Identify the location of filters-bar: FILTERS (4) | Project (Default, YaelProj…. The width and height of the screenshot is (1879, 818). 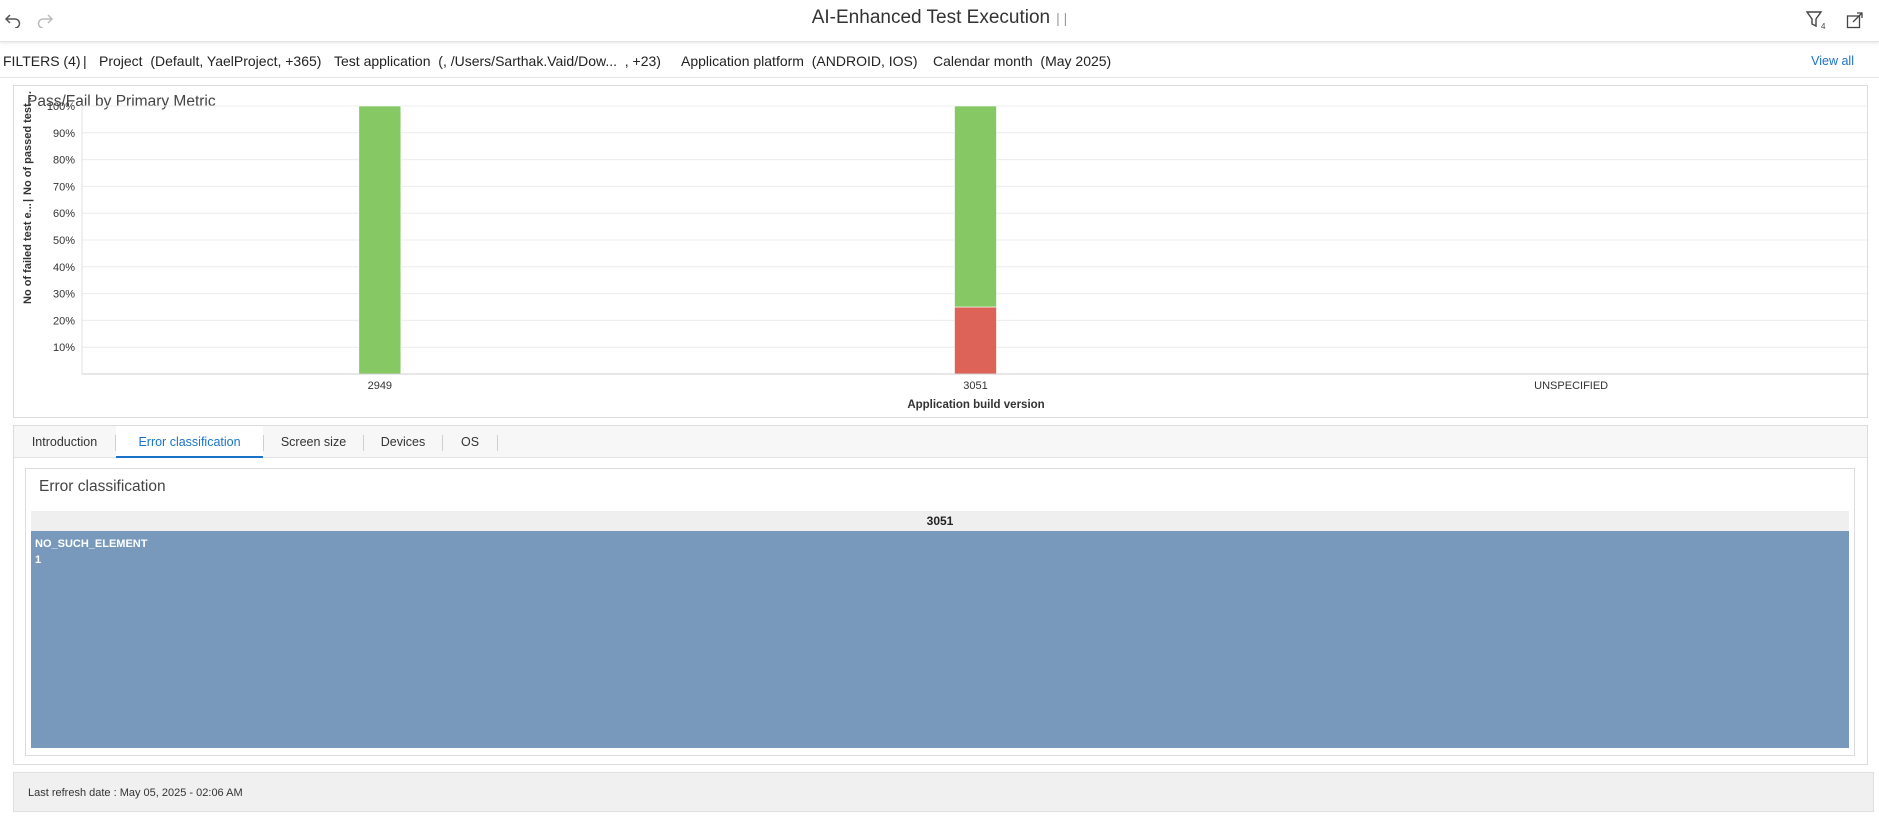
(939, 60).